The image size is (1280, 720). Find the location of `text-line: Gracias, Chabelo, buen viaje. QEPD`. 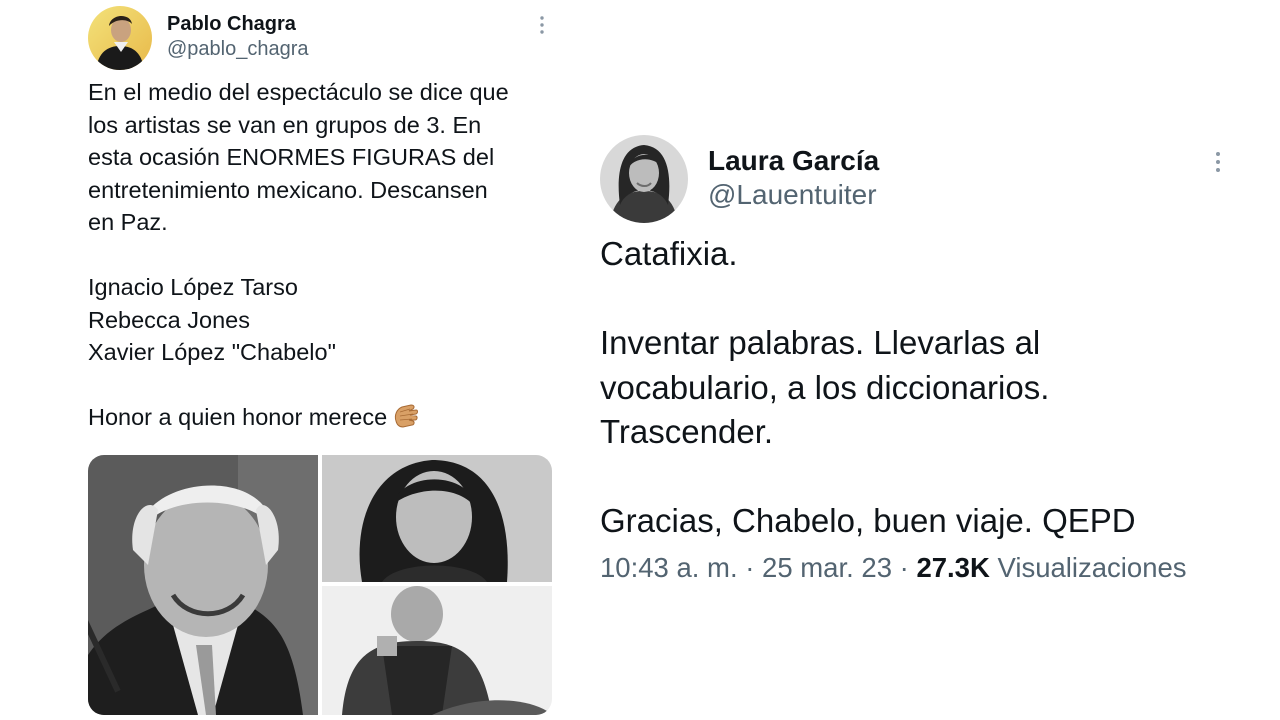

text-line: Gracias, Chabelo, buen viaje. QEPD is located at coordinates (868, 520).